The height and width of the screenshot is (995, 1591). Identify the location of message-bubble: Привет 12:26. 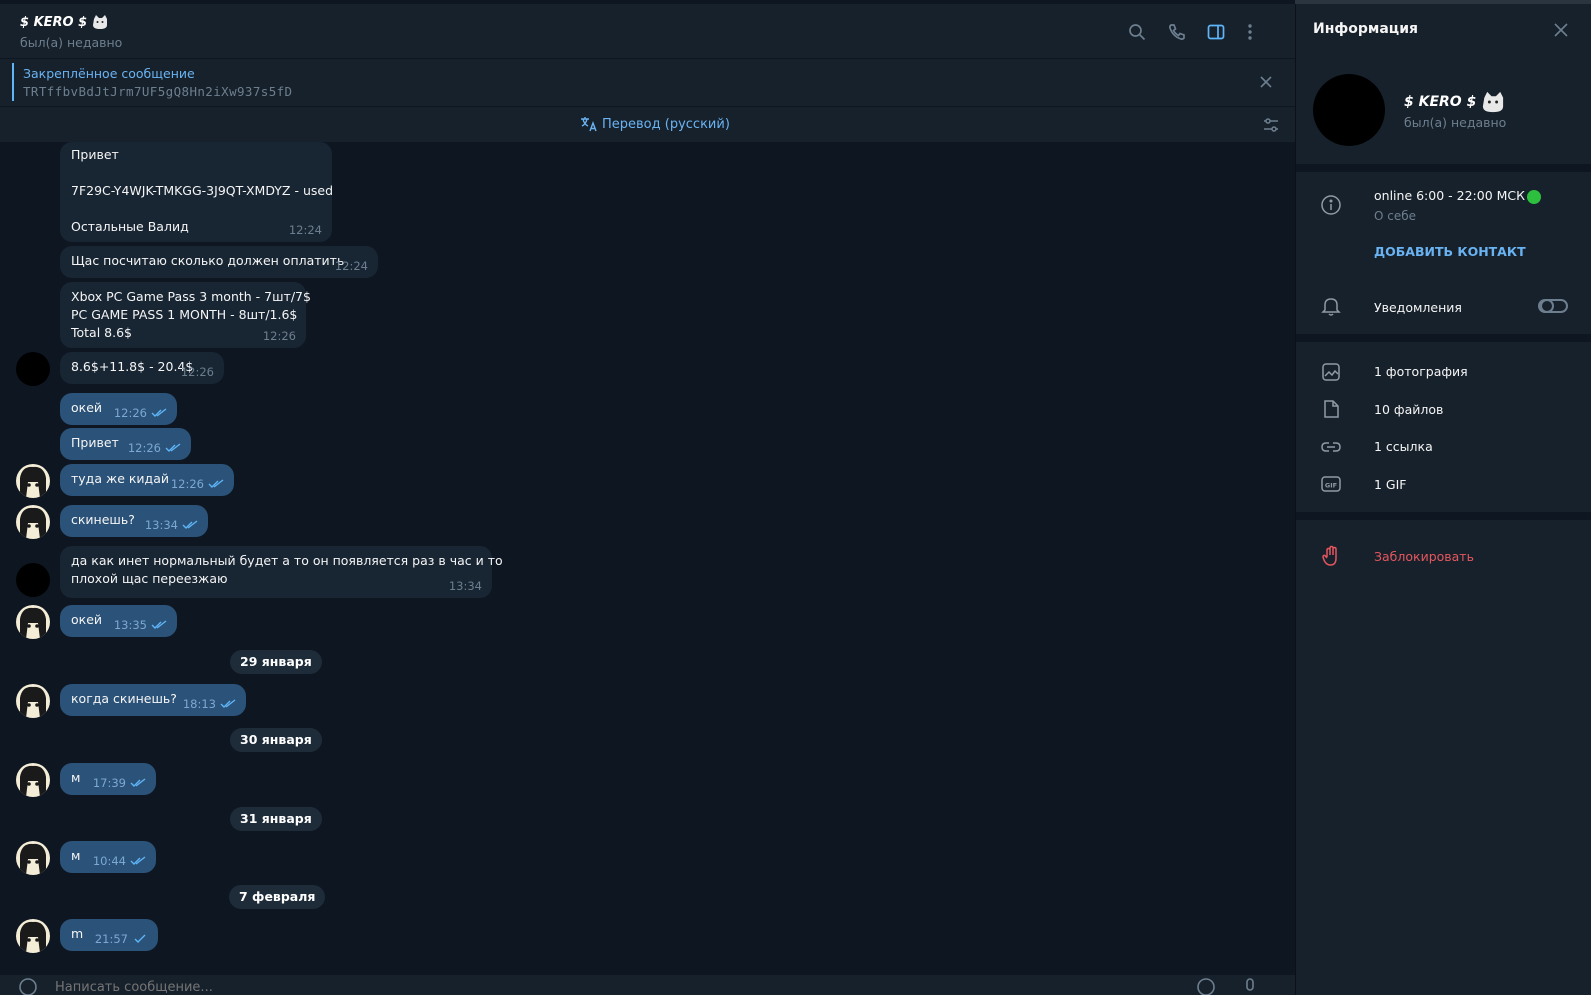
(125, 444).